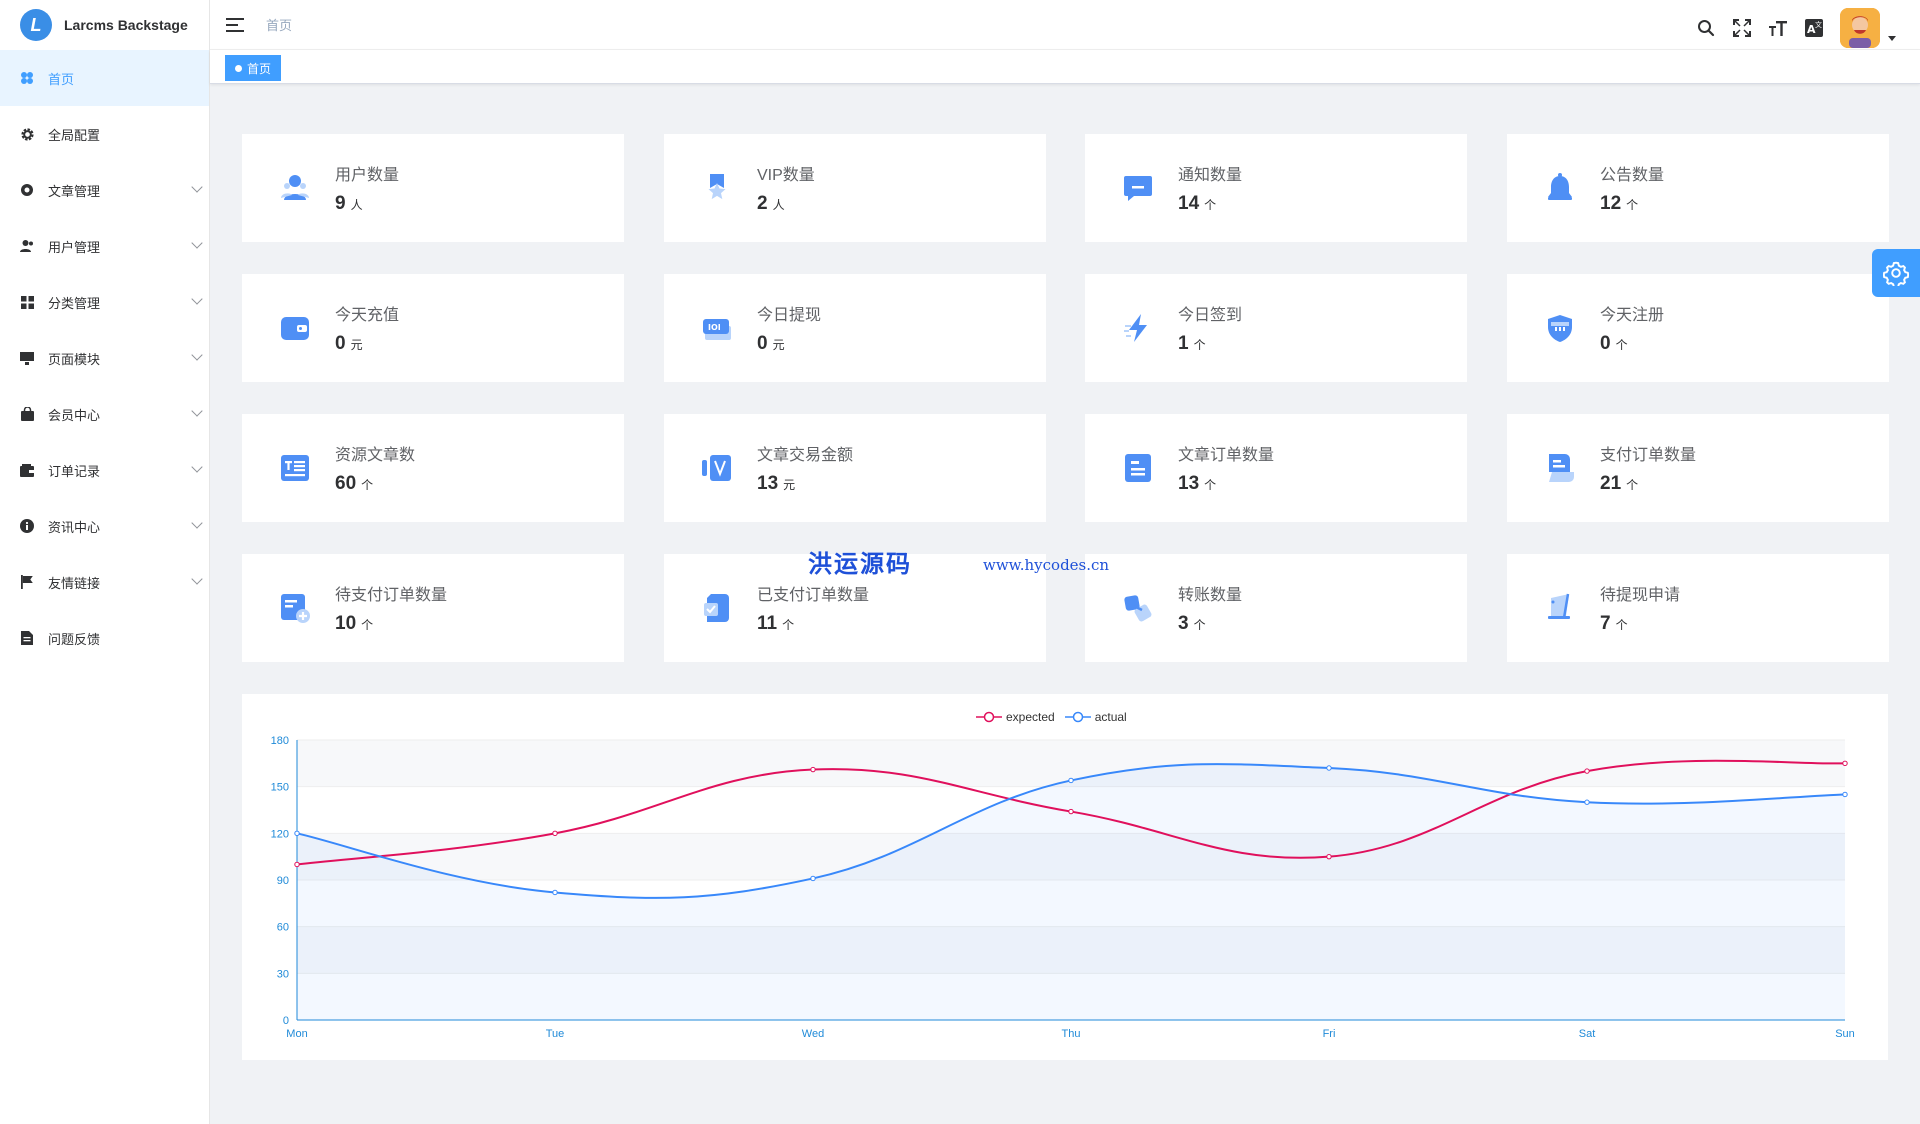  What do you see at coordinates (1192, 623) in the screenshot?
I see `stat-card-value: 3个` at bounding box center [1192, 623].